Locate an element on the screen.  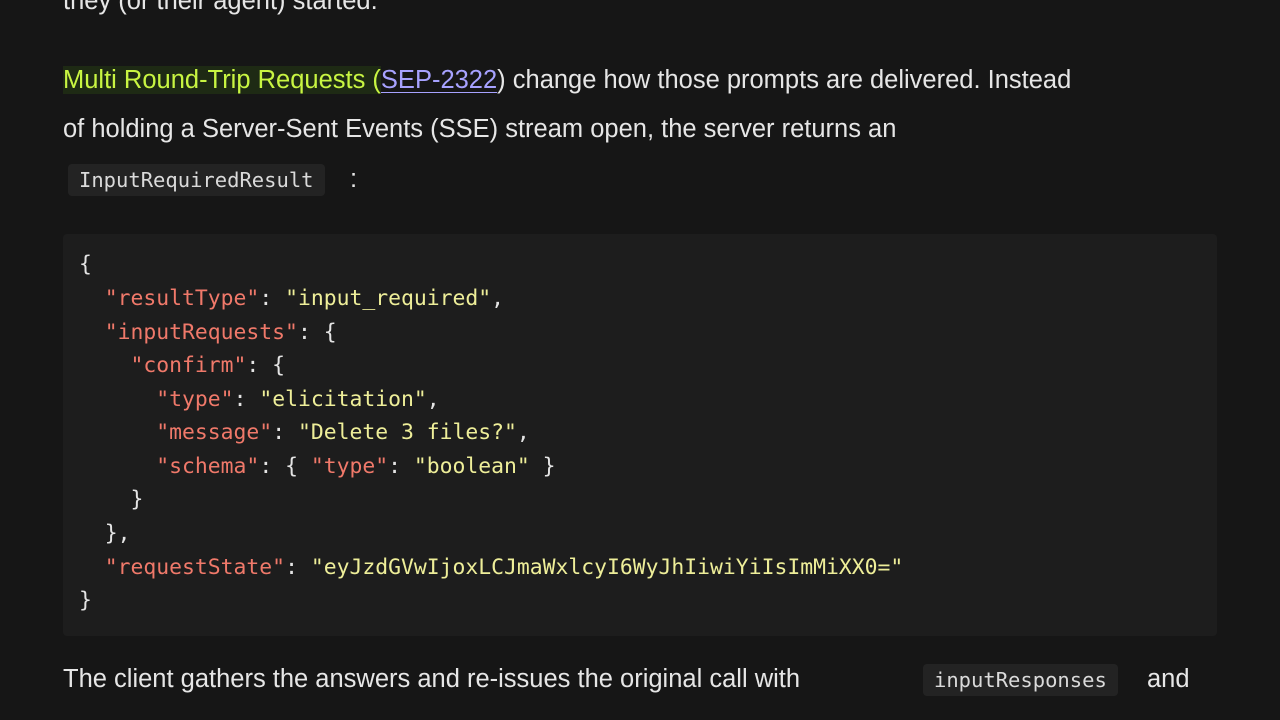
code-line: "type": "elicitation", is located at coordinates (298, 399).